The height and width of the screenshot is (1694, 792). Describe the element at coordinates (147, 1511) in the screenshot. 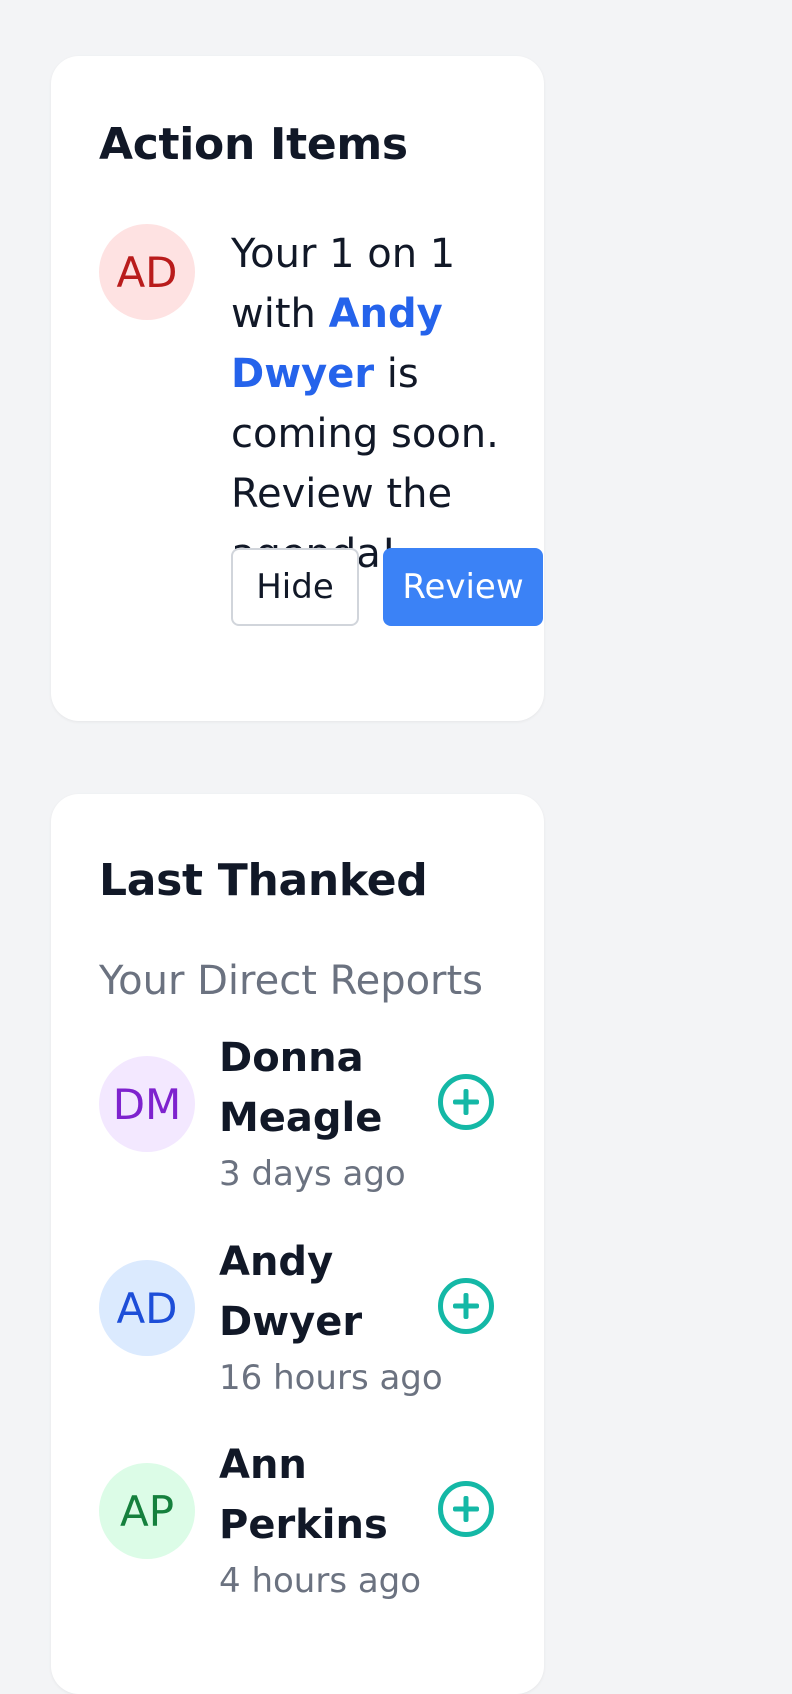

I see `avatar: AP` at that location.